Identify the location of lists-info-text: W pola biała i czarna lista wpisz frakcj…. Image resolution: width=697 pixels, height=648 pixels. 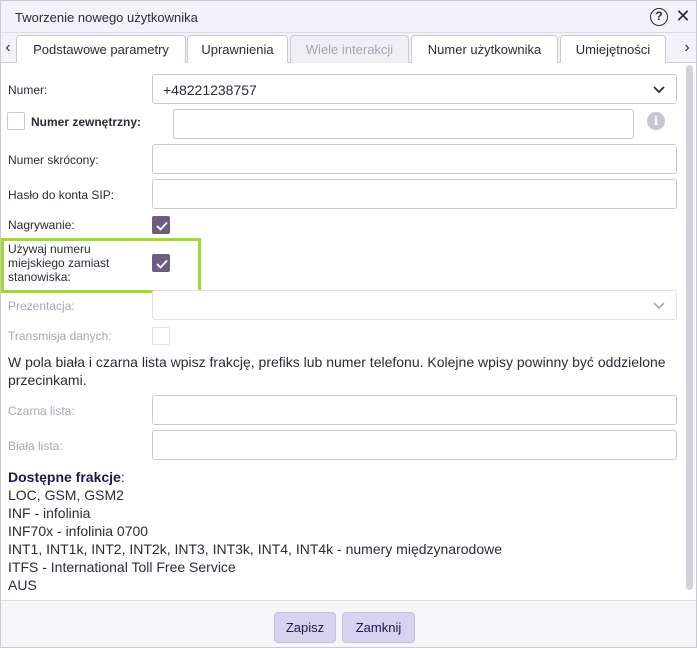
(337, 371).